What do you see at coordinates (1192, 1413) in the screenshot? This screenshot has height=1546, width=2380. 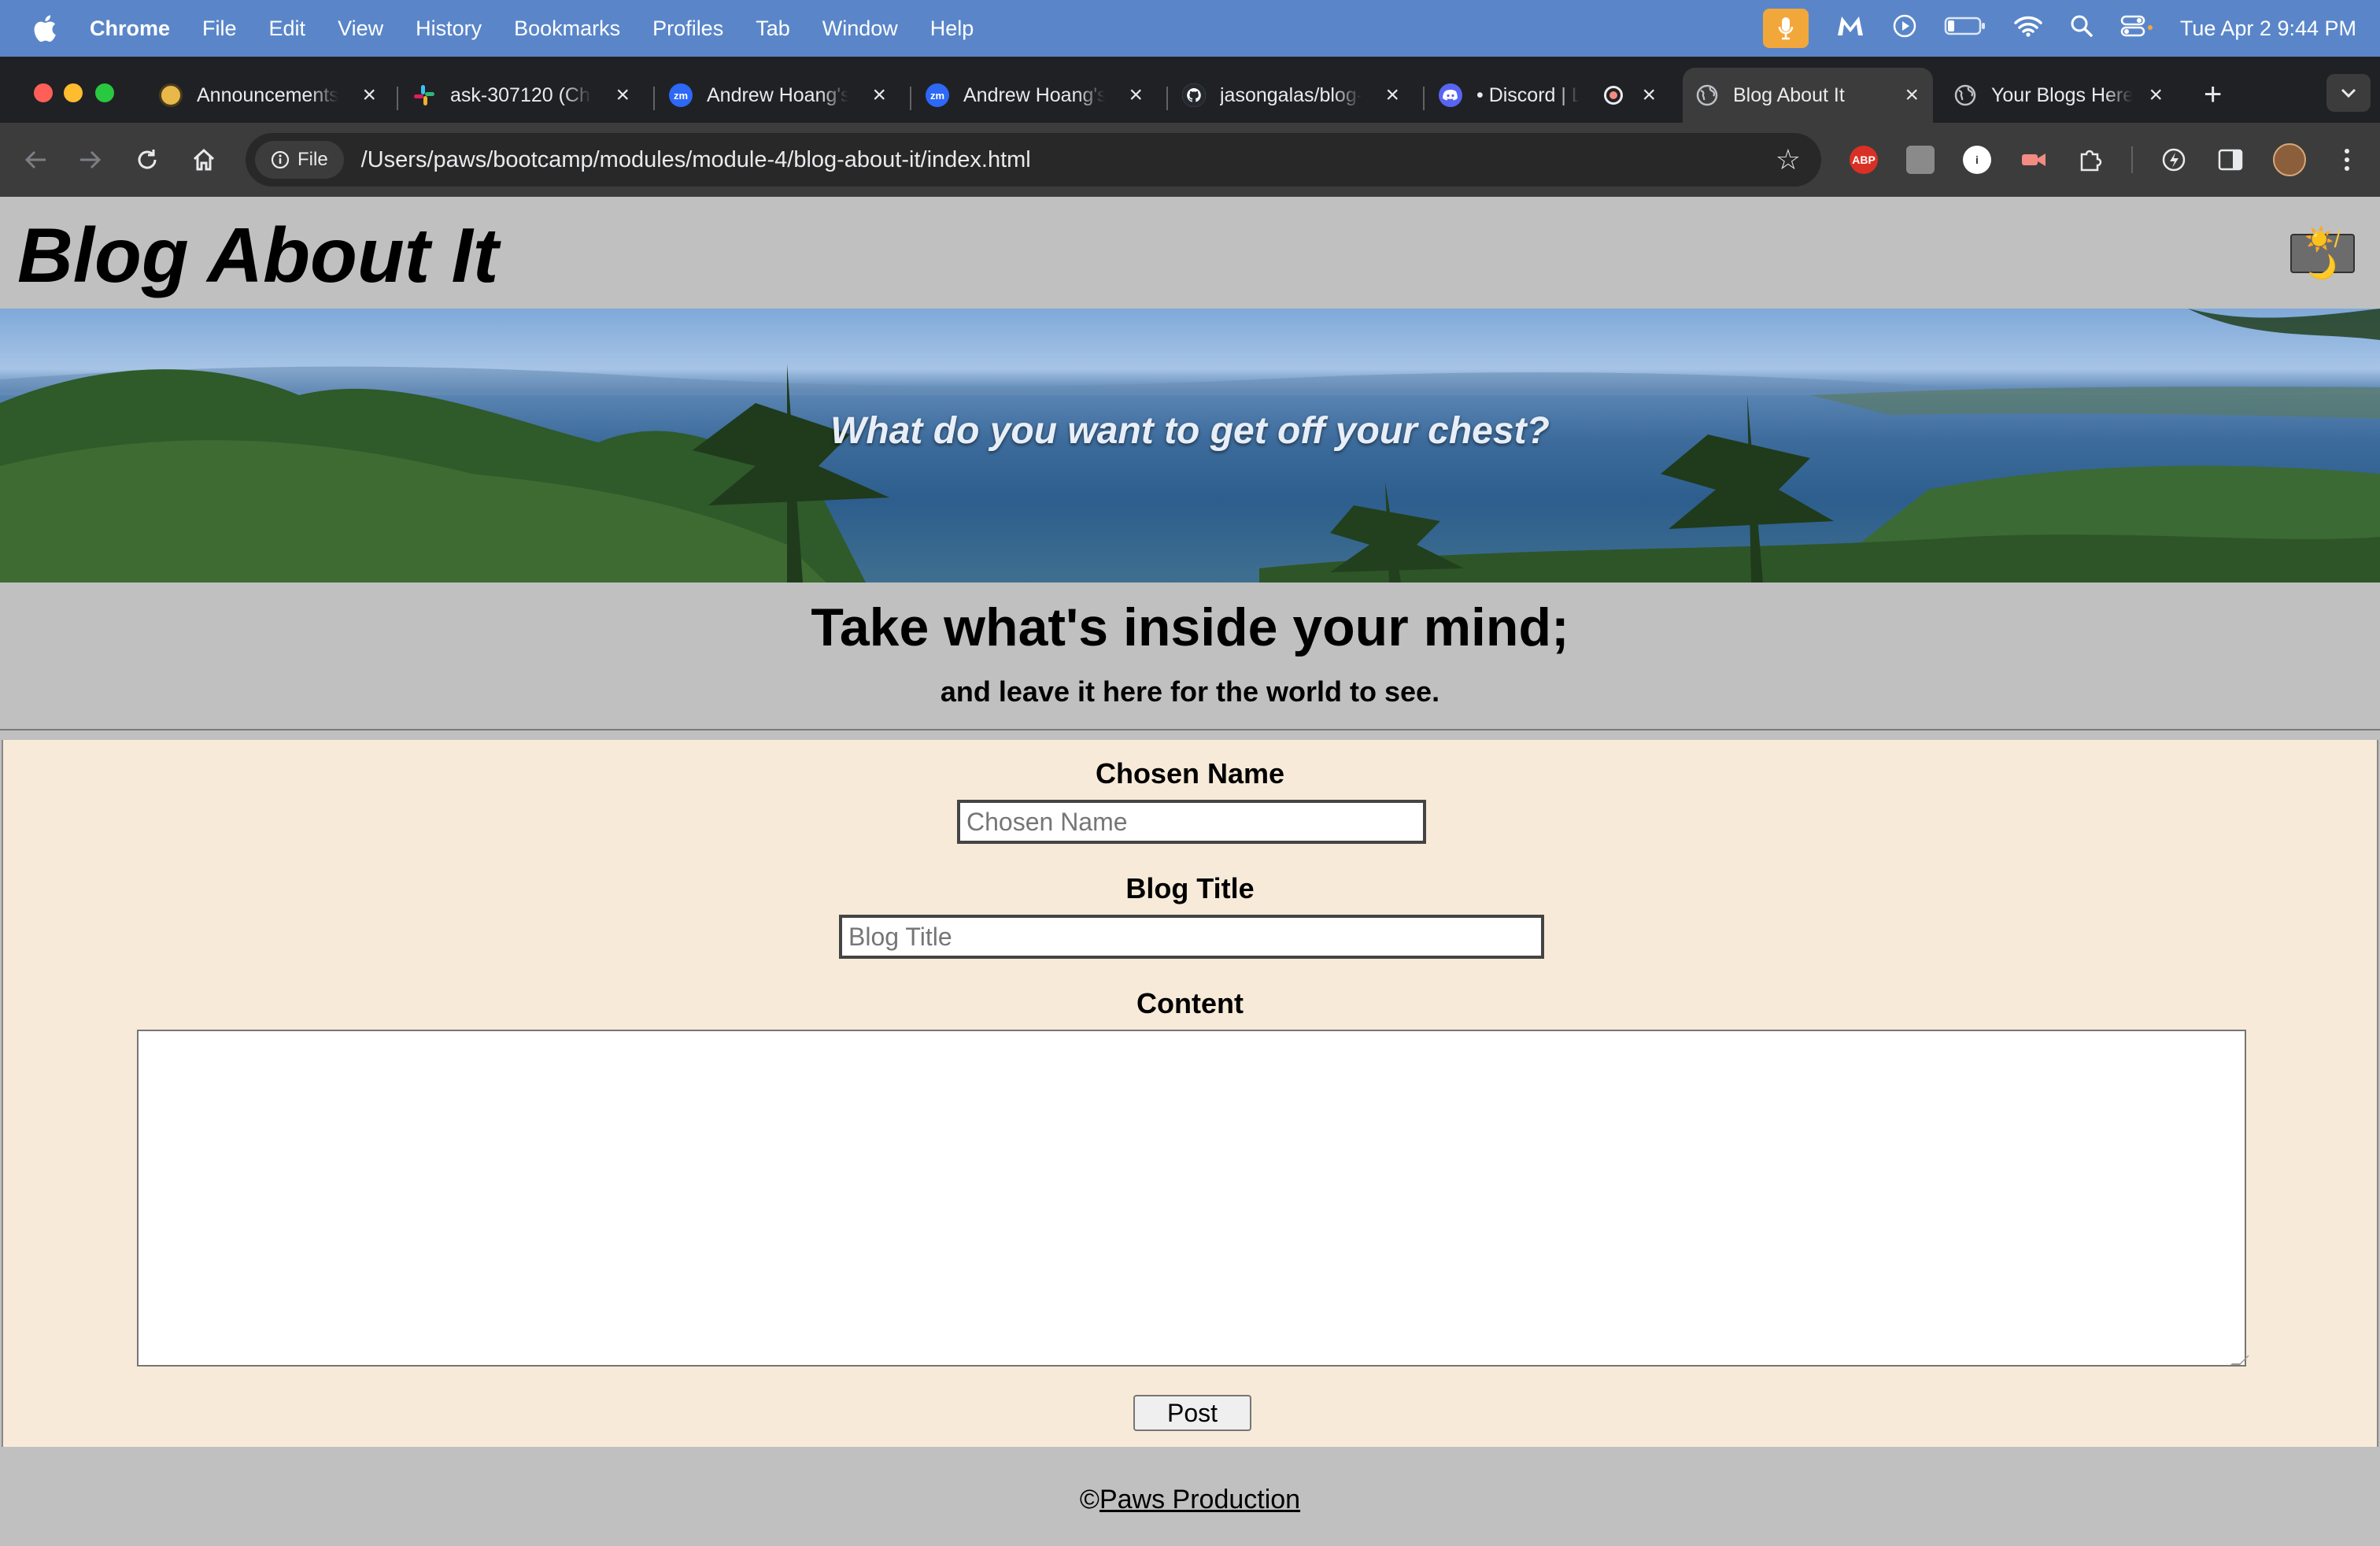 I see `post-button: Post` at bounding box center [1192, 1413].